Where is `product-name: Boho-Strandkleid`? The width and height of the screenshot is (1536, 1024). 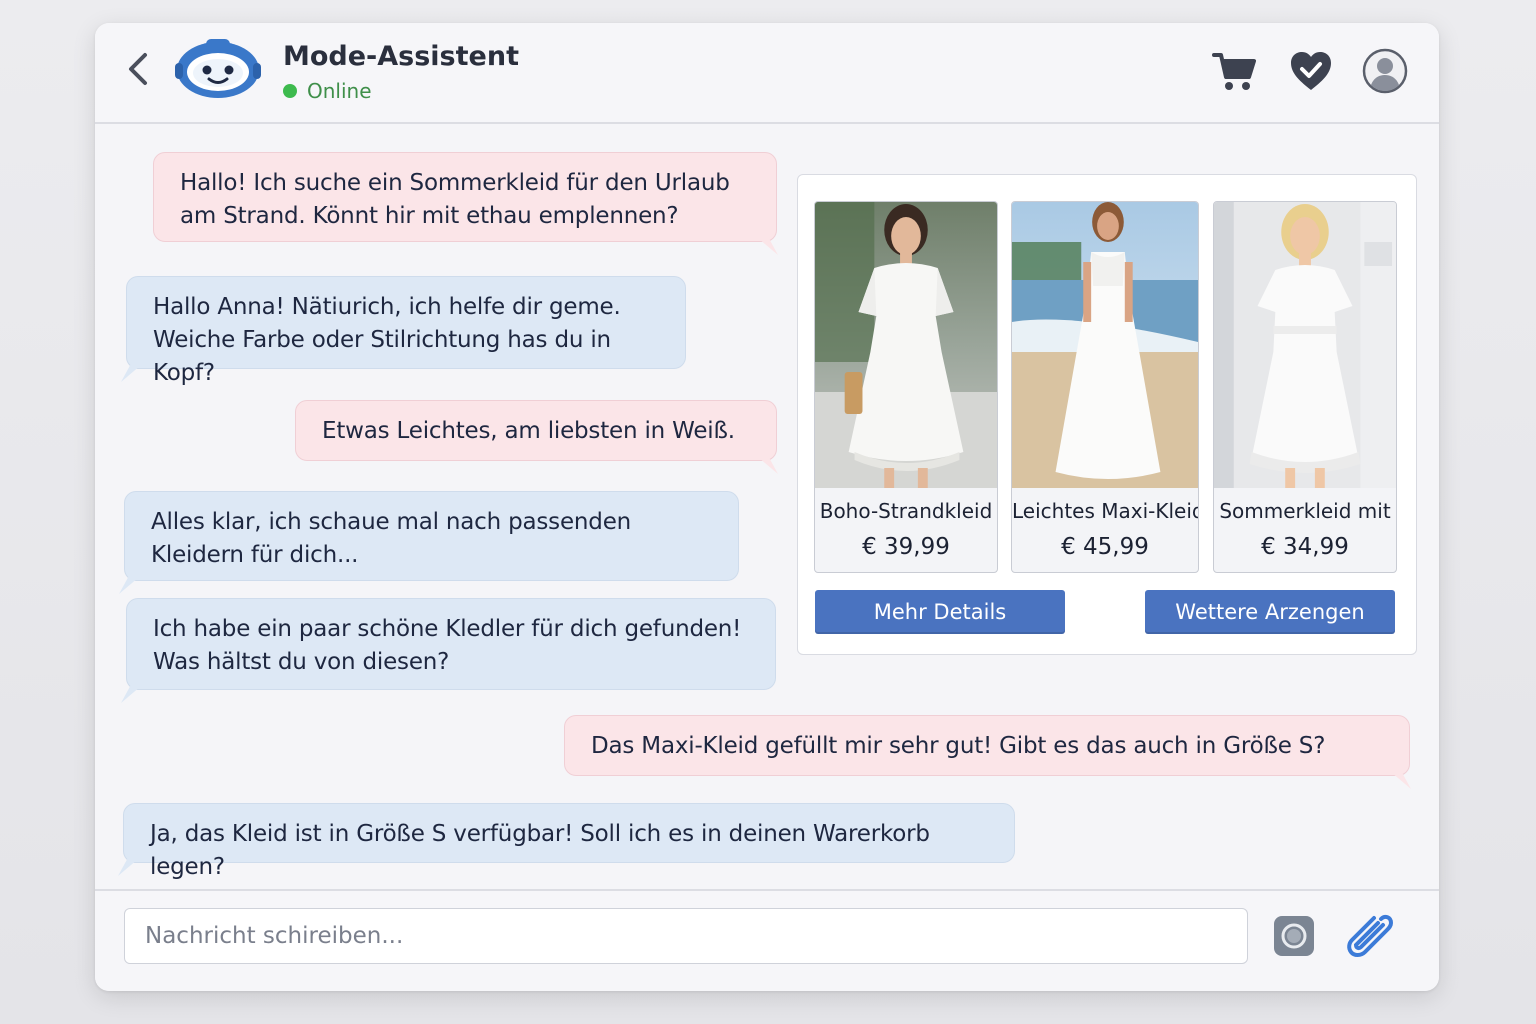 product-name: Boho-Strandkleid is located at coordinates (906, 511).